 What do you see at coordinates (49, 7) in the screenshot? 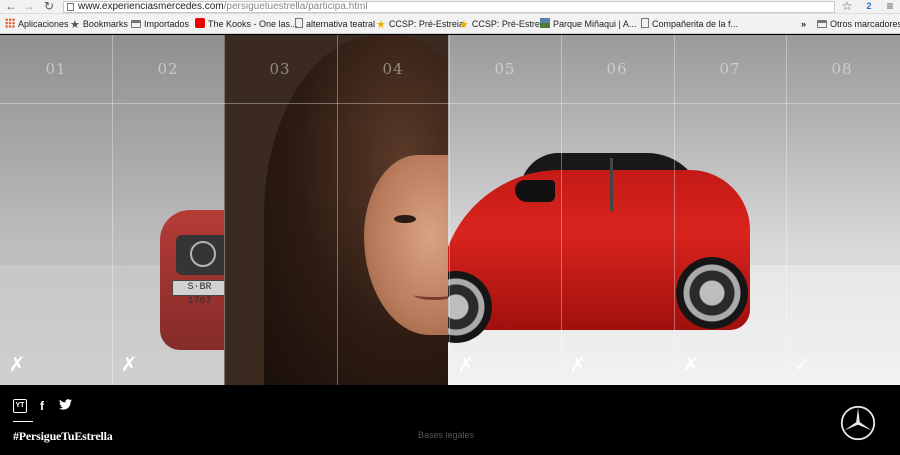
I see `reload-button: ↻` at bounding box center [49, 7].